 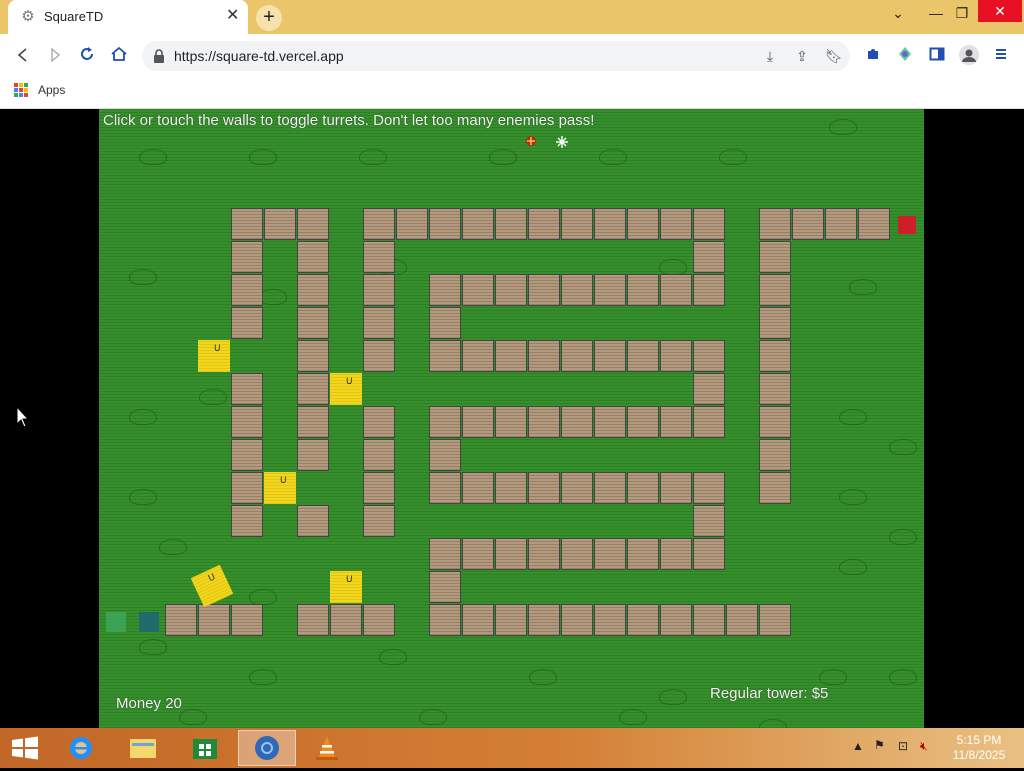 What do you see at coordinates (87, 56) in the screenshot?
I see `reload-button` at bounding box center [87, 56].